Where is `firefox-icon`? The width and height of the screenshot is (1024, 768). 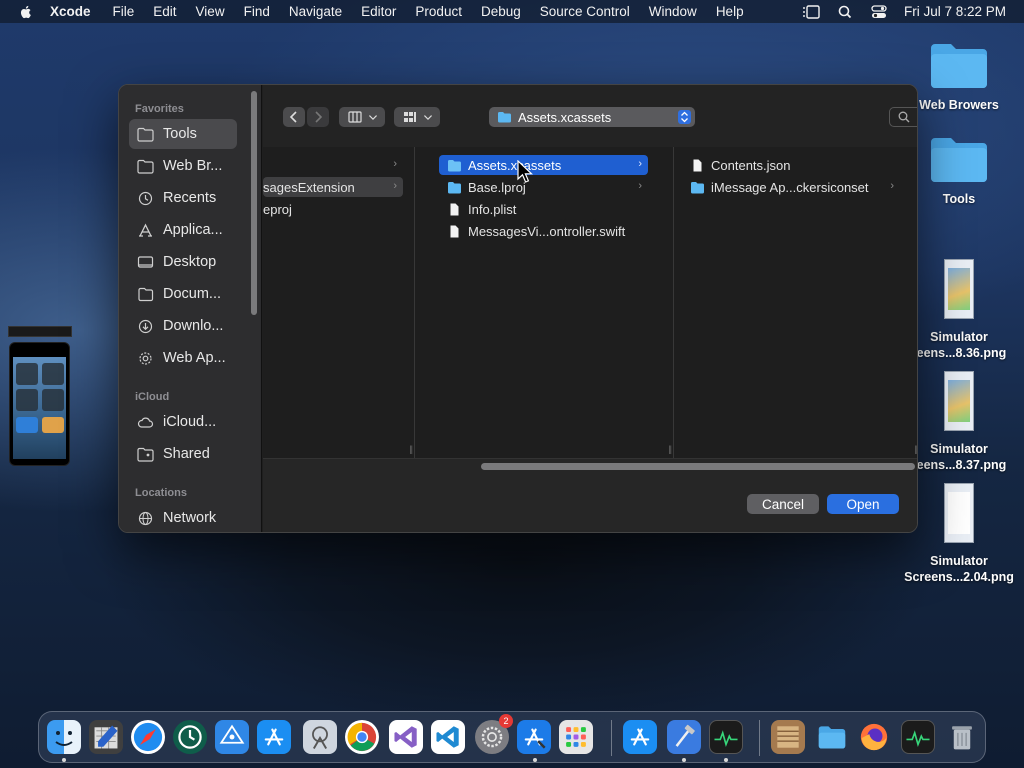
firefox-icon is located at coordinates (874, 737).